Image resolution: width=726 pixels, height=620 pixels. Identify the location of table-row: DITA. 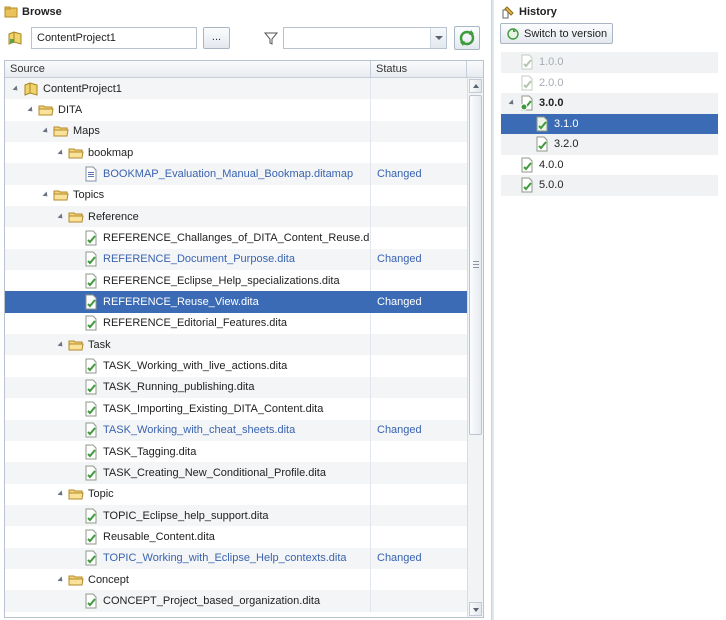
(236, 110).